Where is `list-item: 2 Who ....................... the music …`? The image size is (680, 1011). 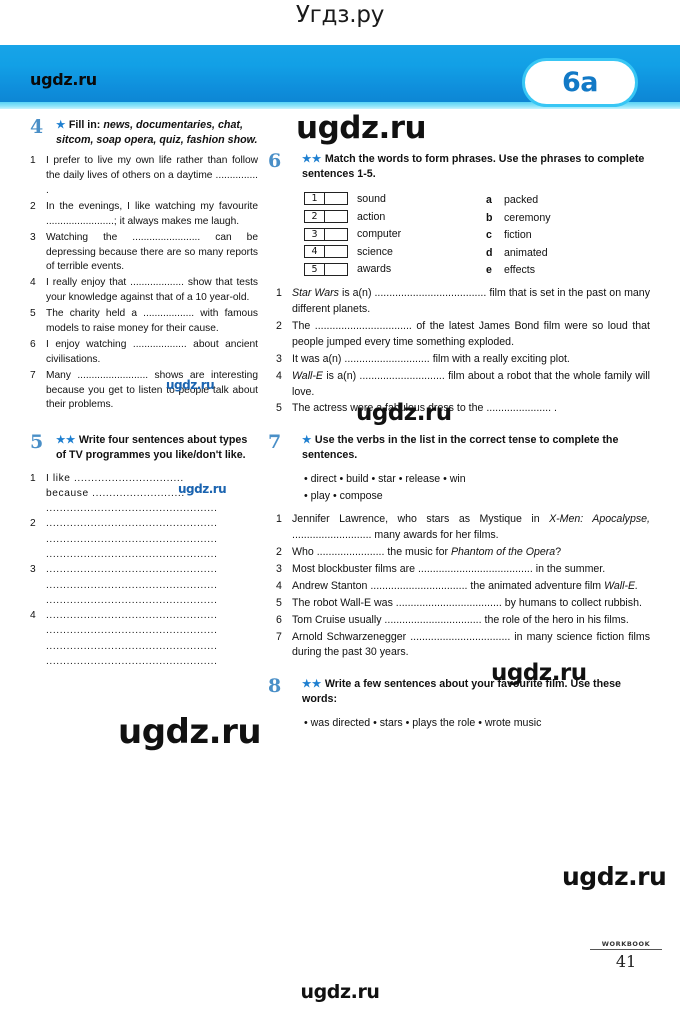
list-item: 2 Who ....................... the music … is located at coordinates (463, 553).